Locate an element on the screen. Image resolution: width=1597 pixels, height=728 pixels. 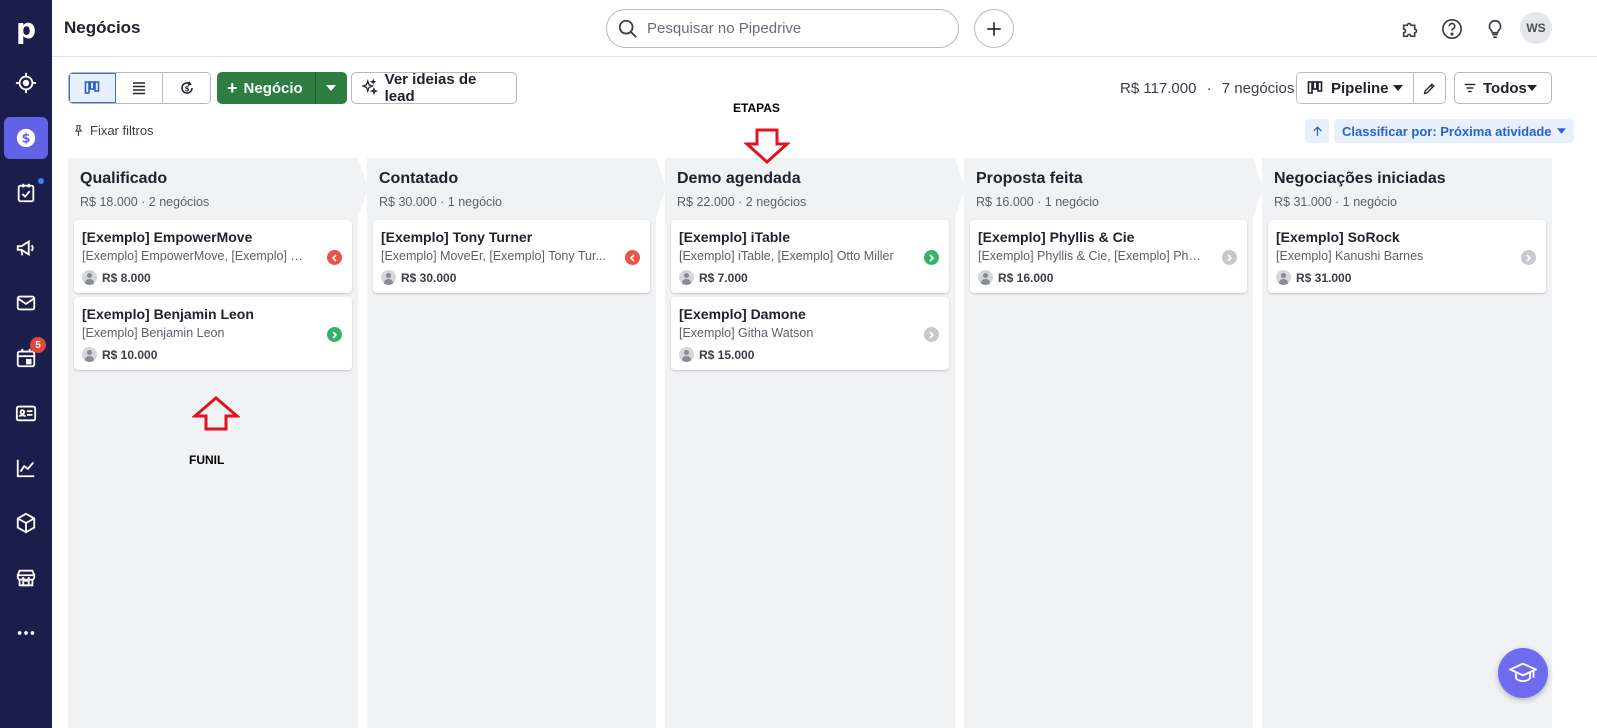
sort-direction-button is located at coordinates (1317, 131).